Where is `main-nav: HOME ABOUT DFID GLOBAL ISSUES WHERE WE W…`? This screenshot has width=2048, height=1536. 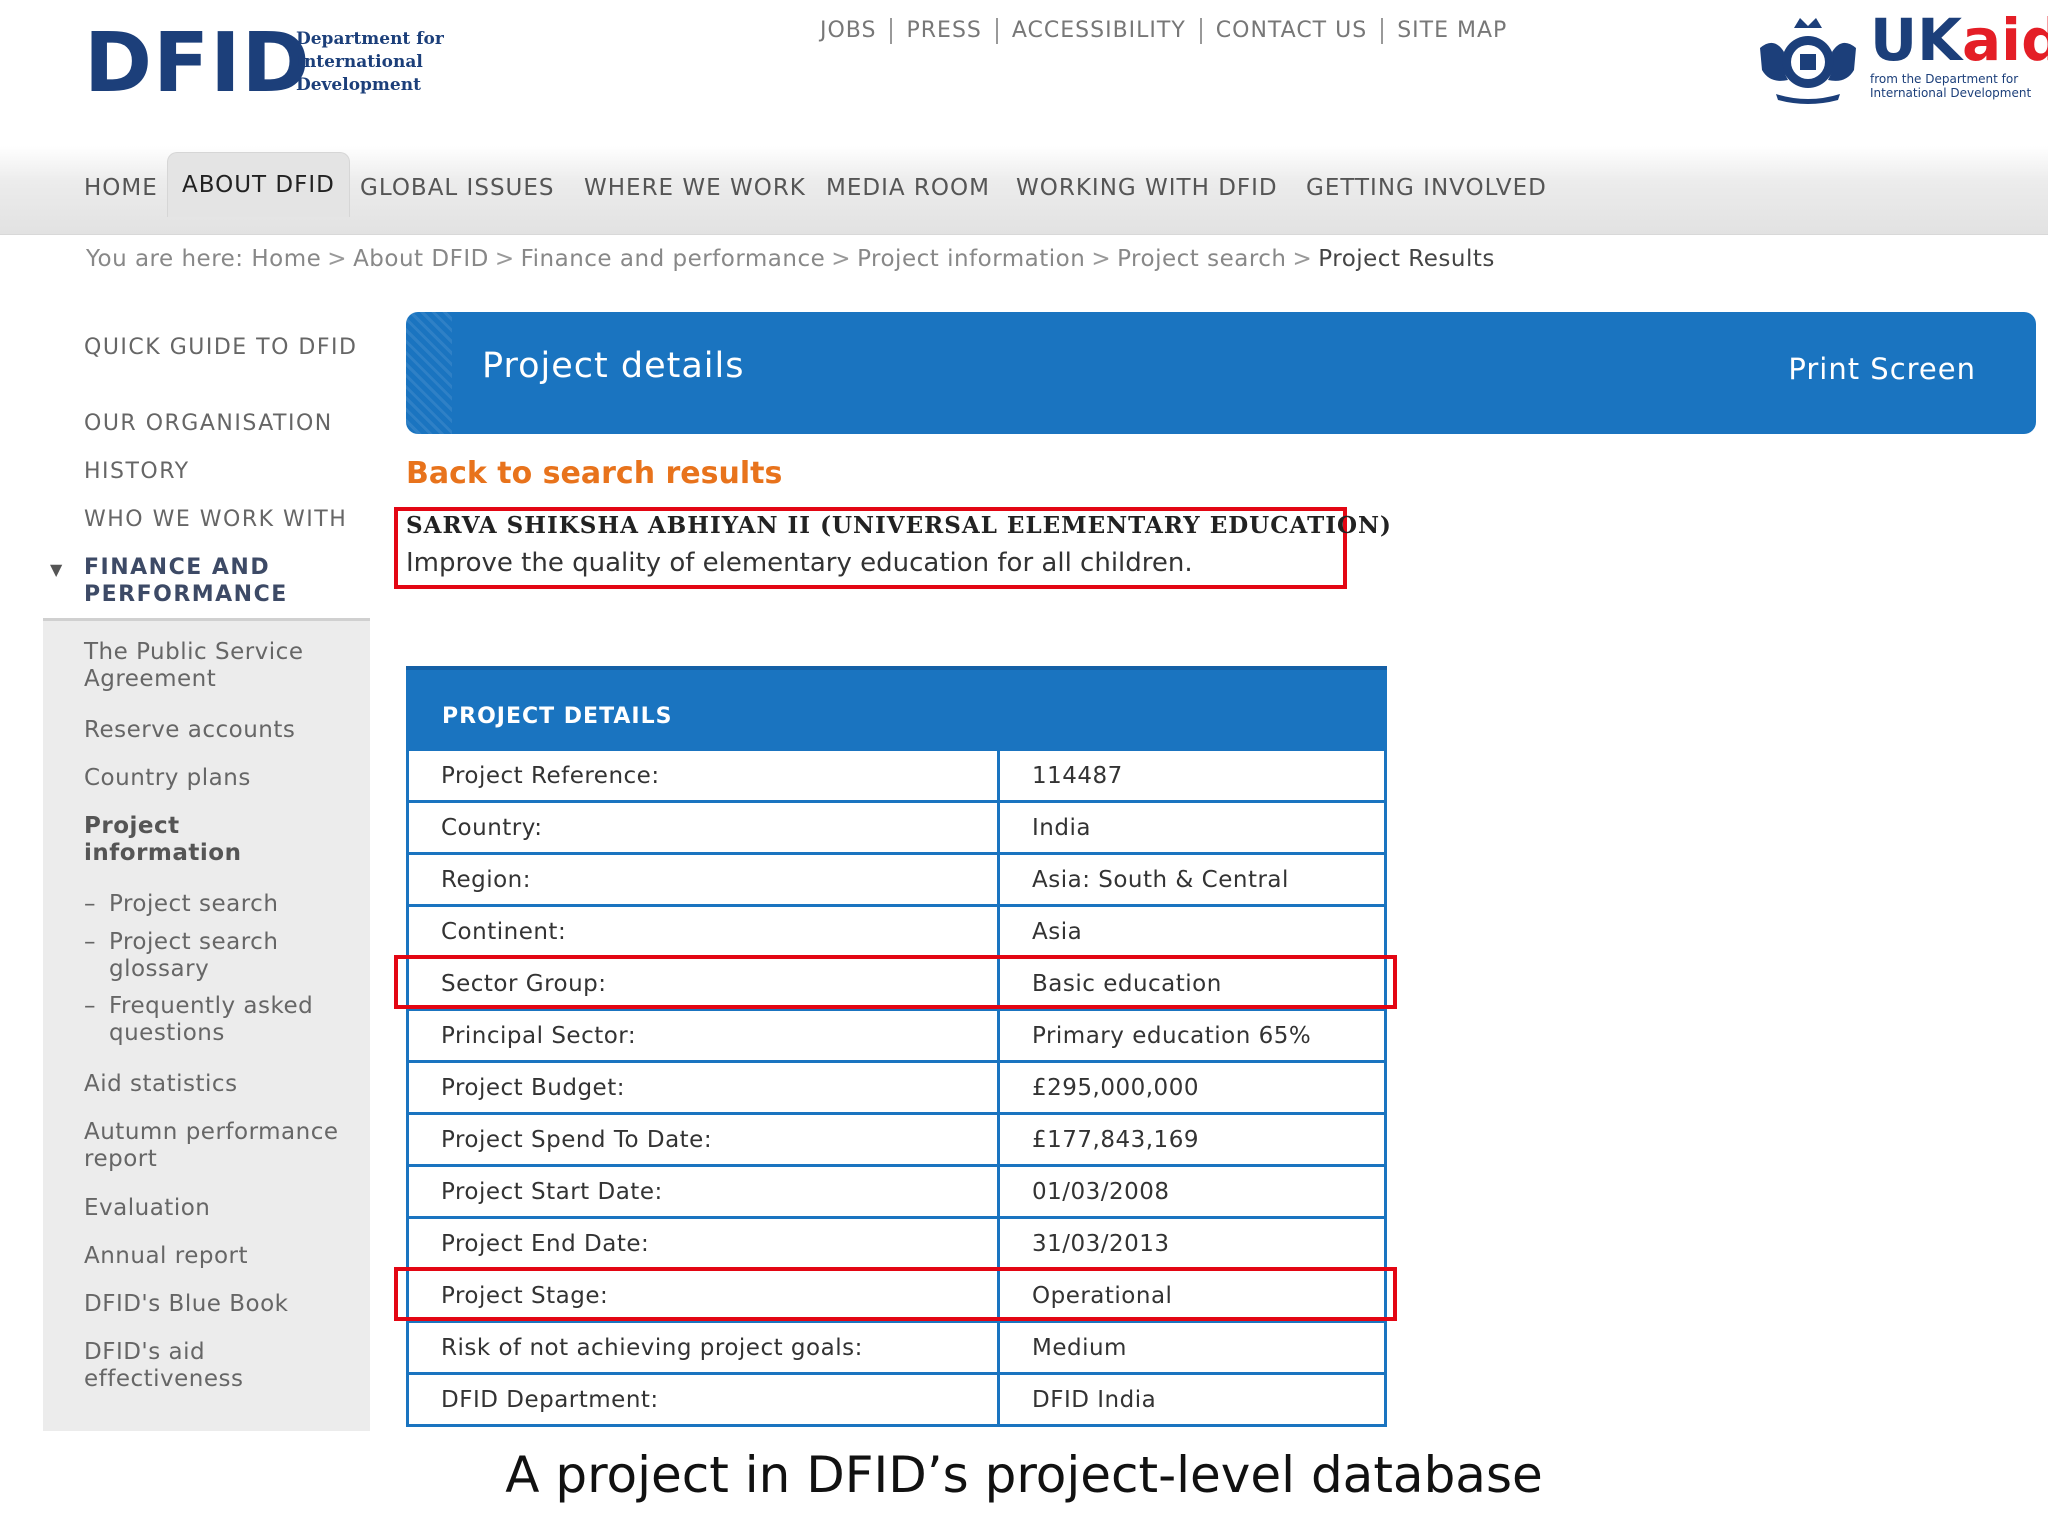 main-nav: HOME ABOUT DFID GLOBAL ISSUES WHERE WE W… is located at coordinates (1024, 190).